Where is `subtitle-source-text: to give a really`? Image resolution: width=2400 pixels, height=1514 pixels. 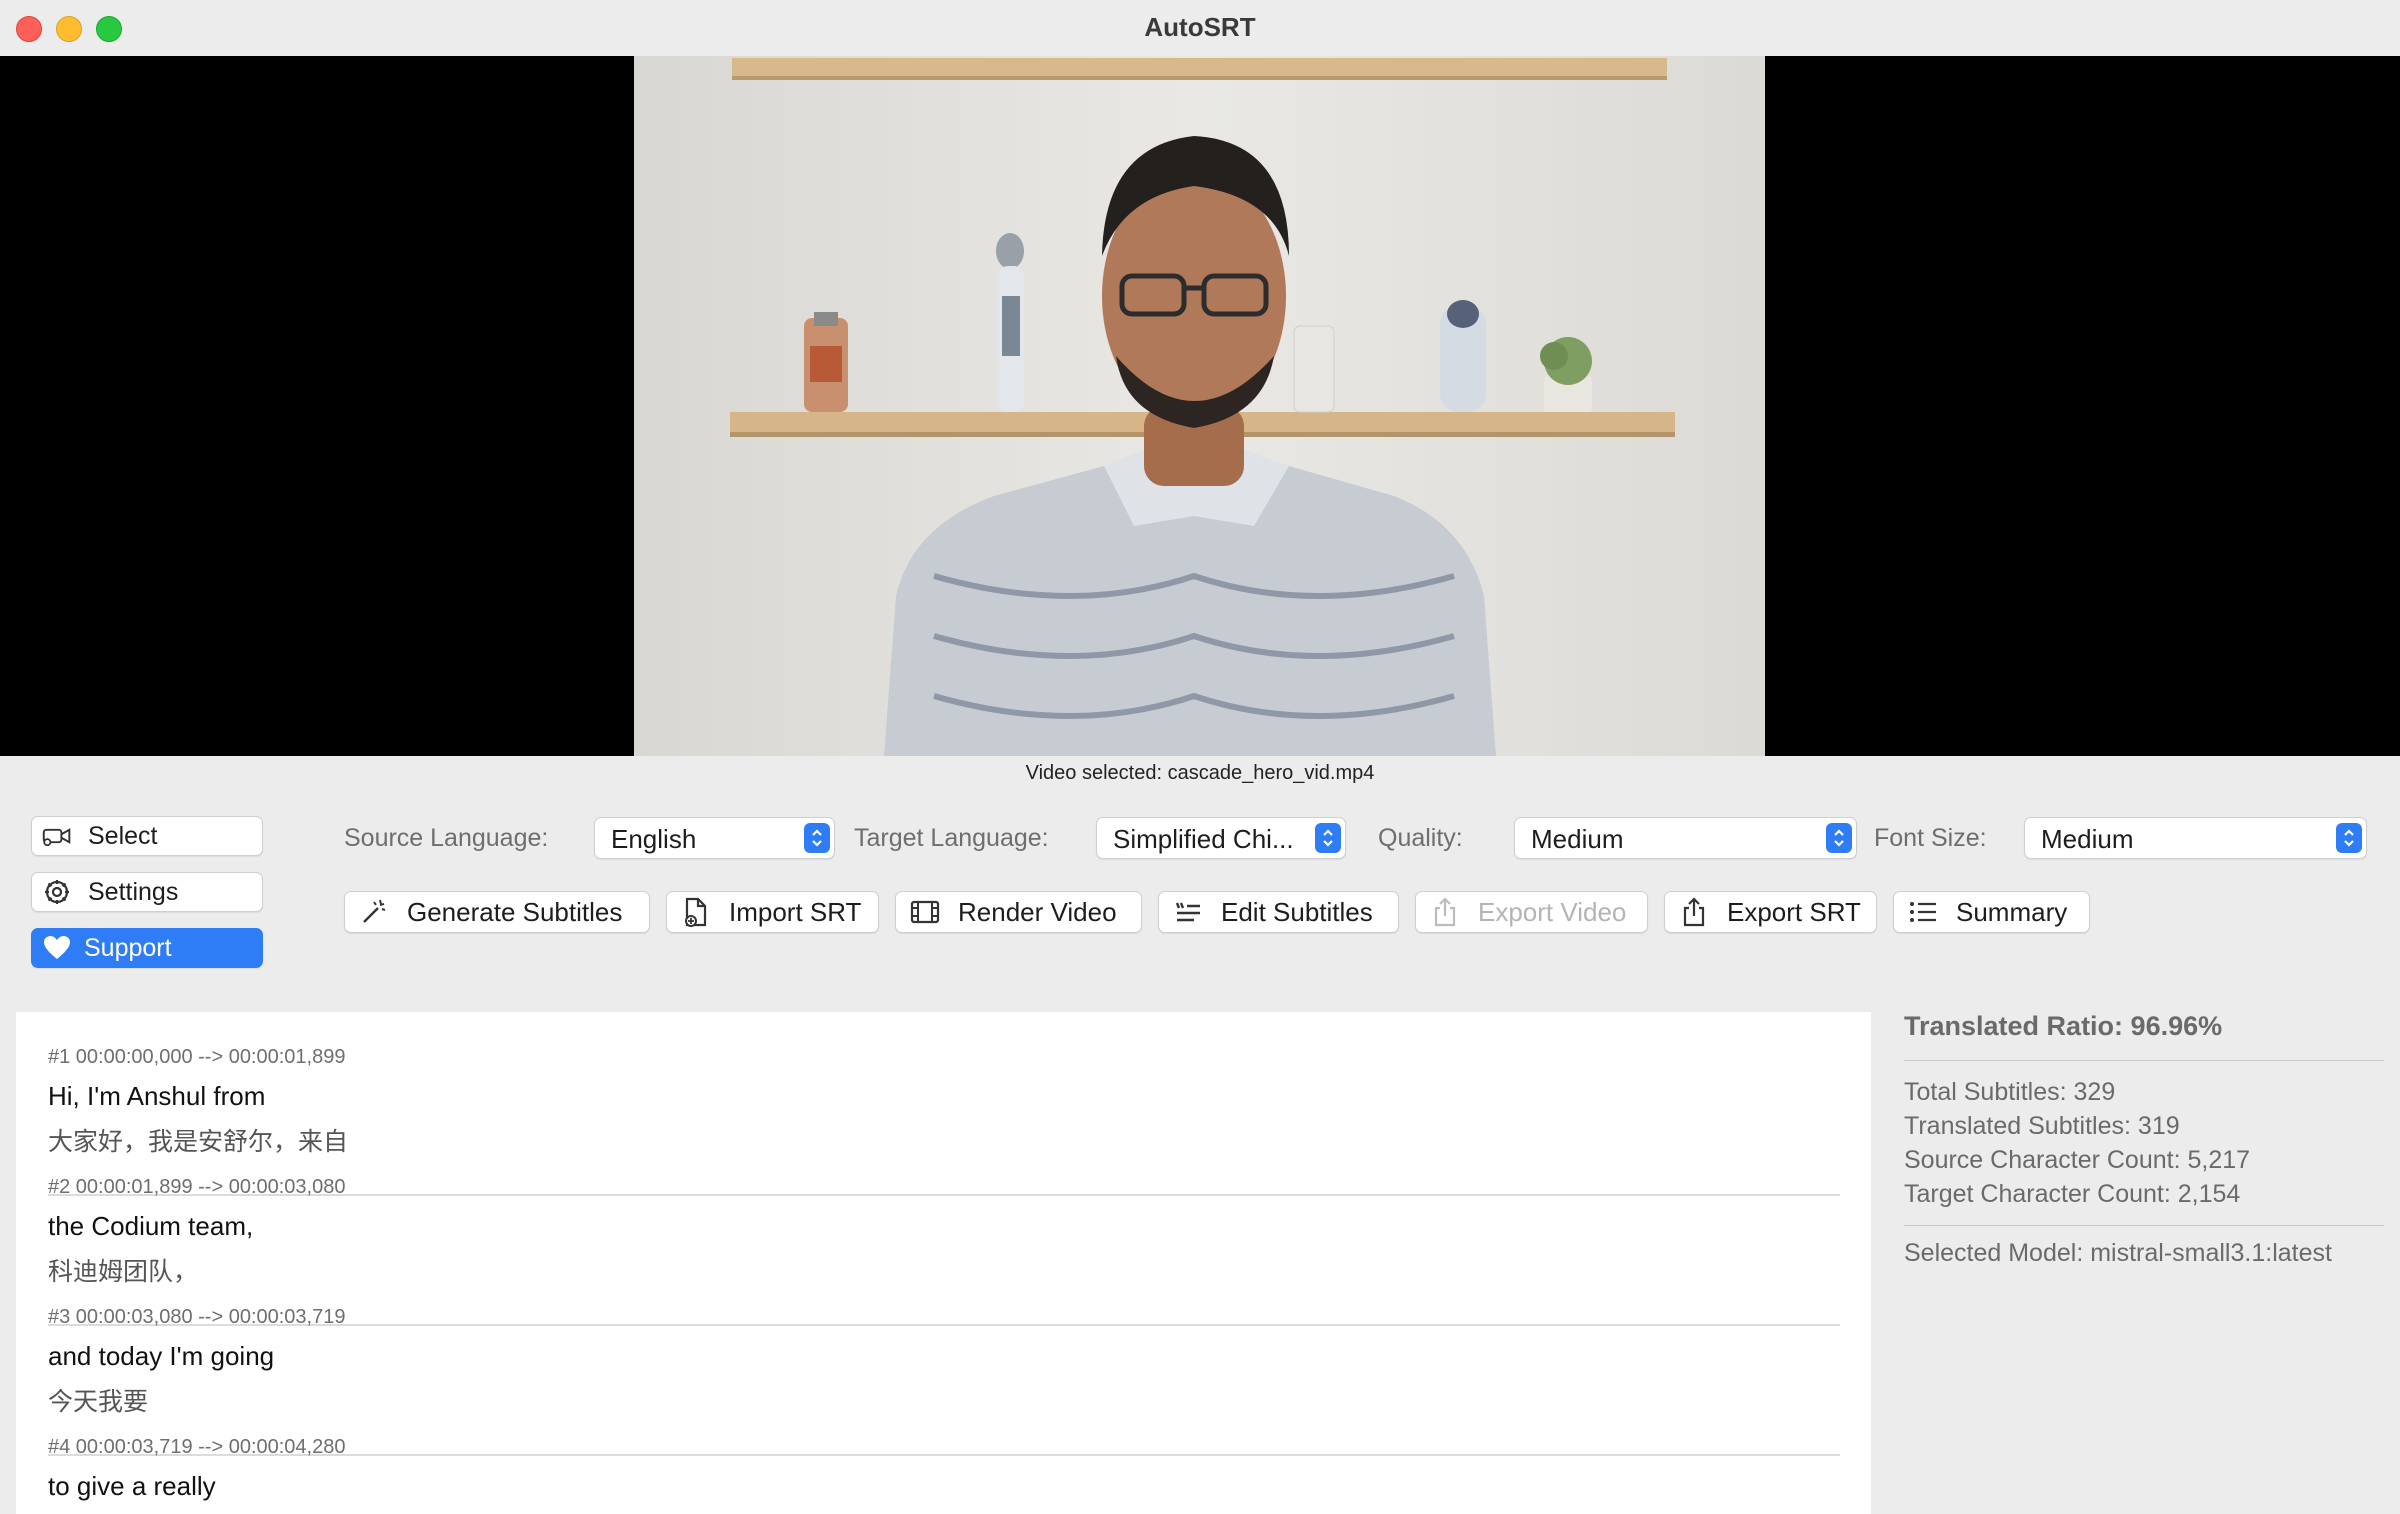
subtitle-source-text: to give a really is located at coordinates (132, 1486).